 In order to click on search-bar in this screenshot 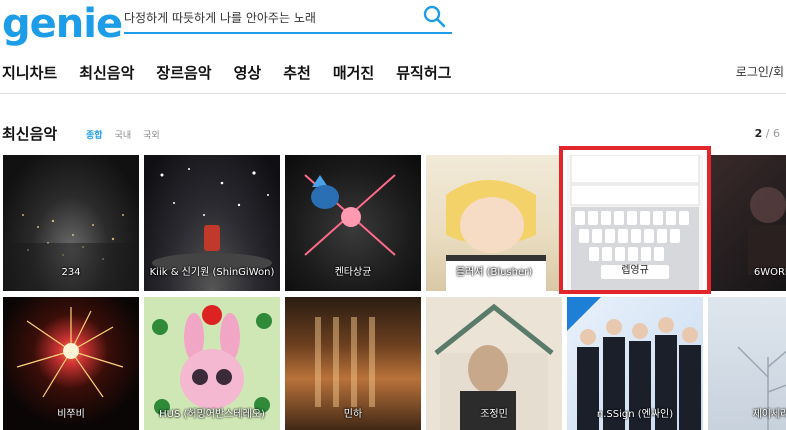, I will do `click(288, 18)`.